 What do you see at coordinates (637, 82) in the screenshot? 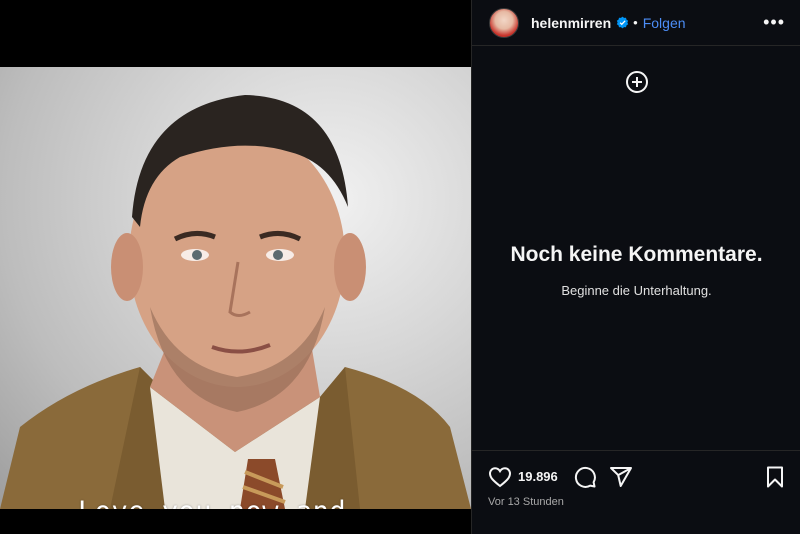
I see `plus-circle-icon` at bounding box center [637, 82].